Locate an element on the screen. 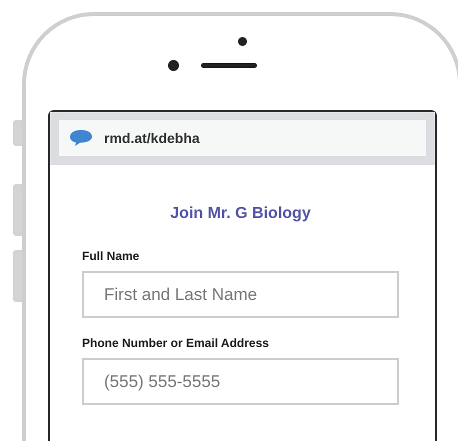  address-bar: rmd.at/kdebha is located at coordinates (242, 138).